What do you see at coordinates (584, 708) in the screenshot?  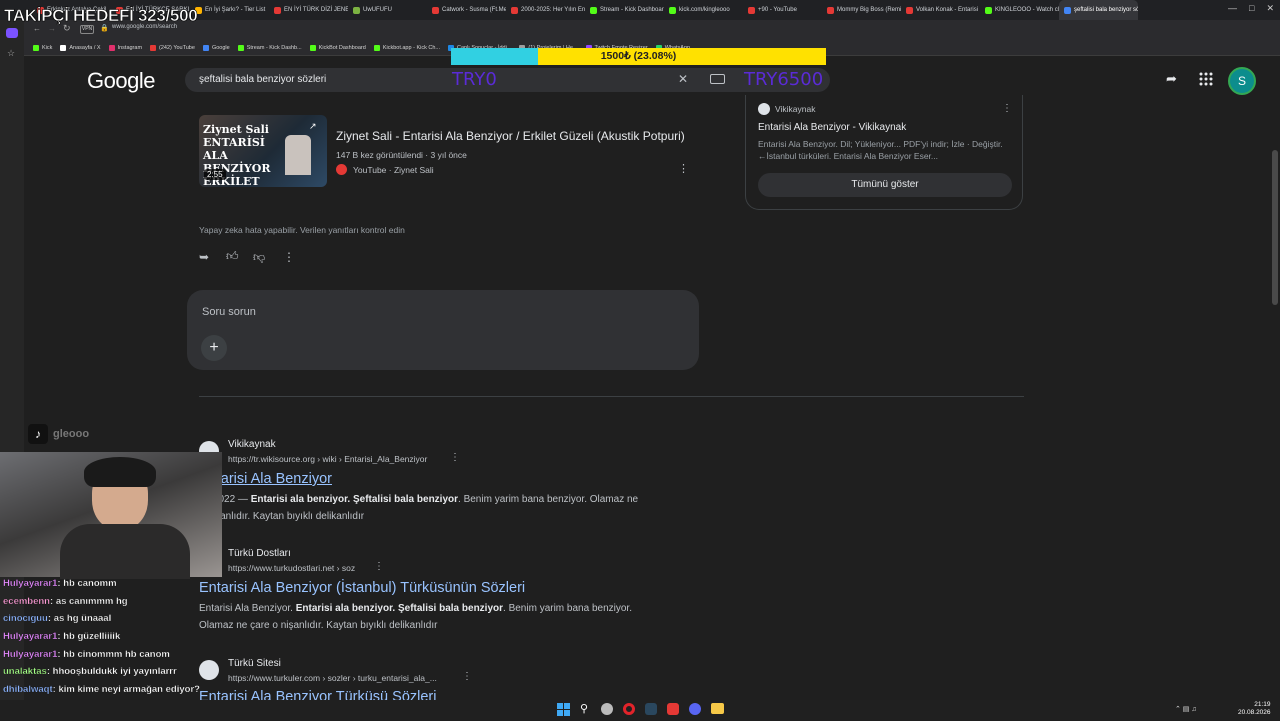 I see `search-icon: ⚲` at bounding box center [584, 708].